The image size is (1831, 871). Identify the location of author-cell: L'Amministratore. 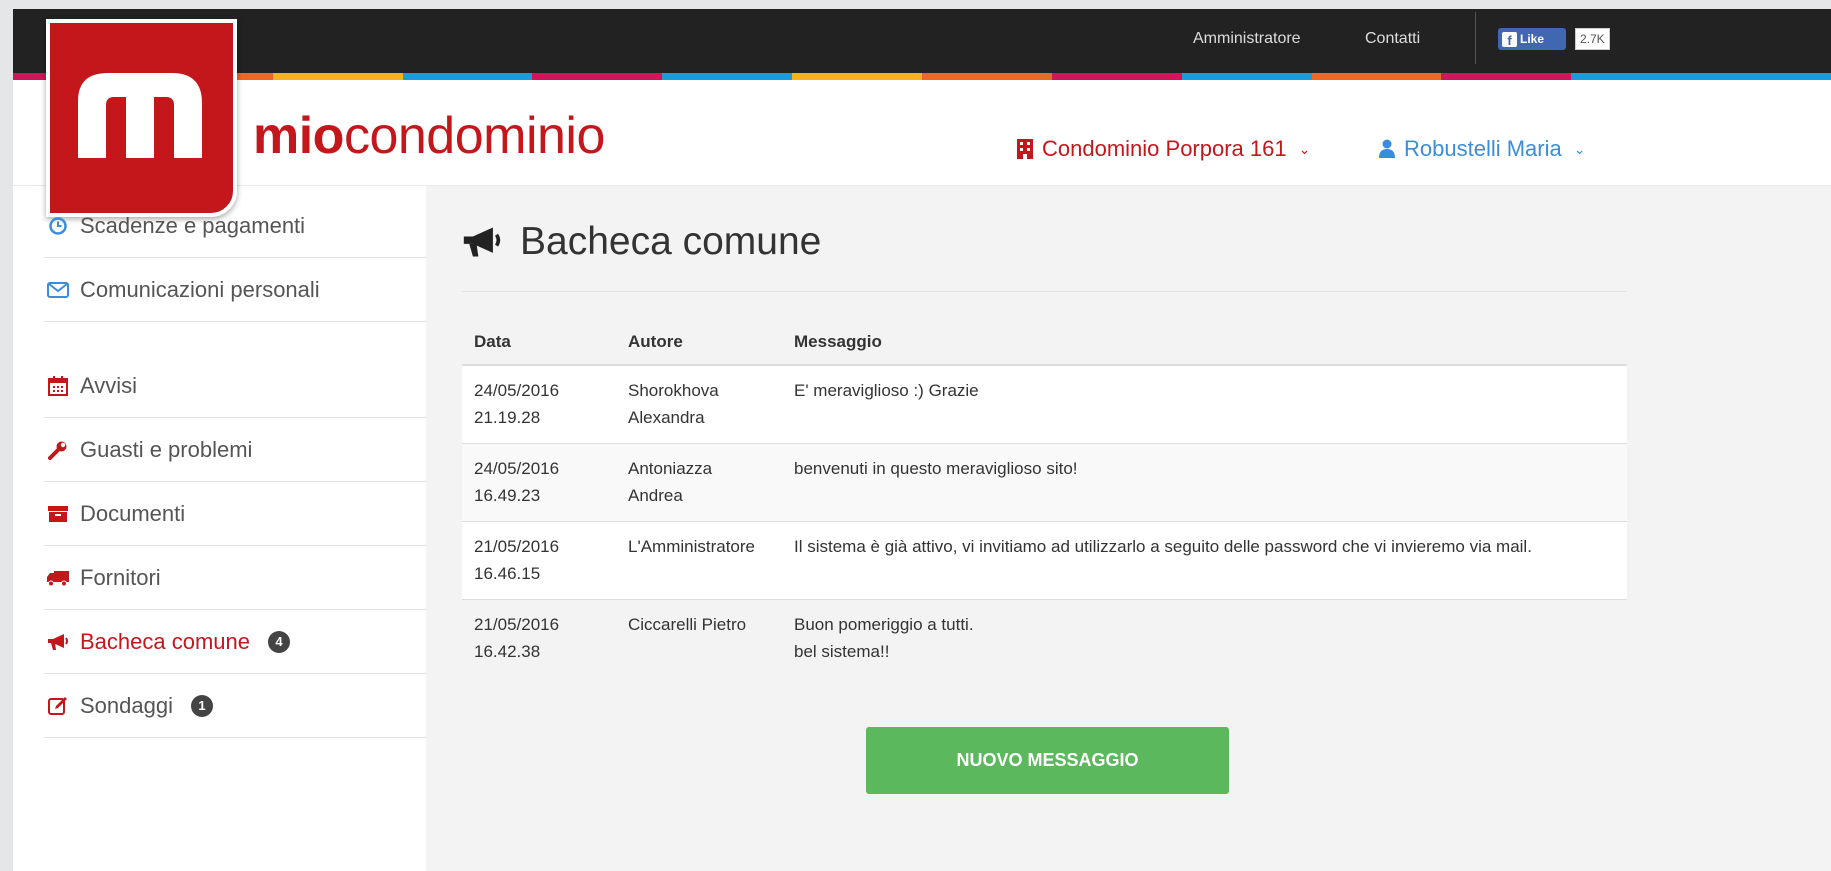
(699, 560).